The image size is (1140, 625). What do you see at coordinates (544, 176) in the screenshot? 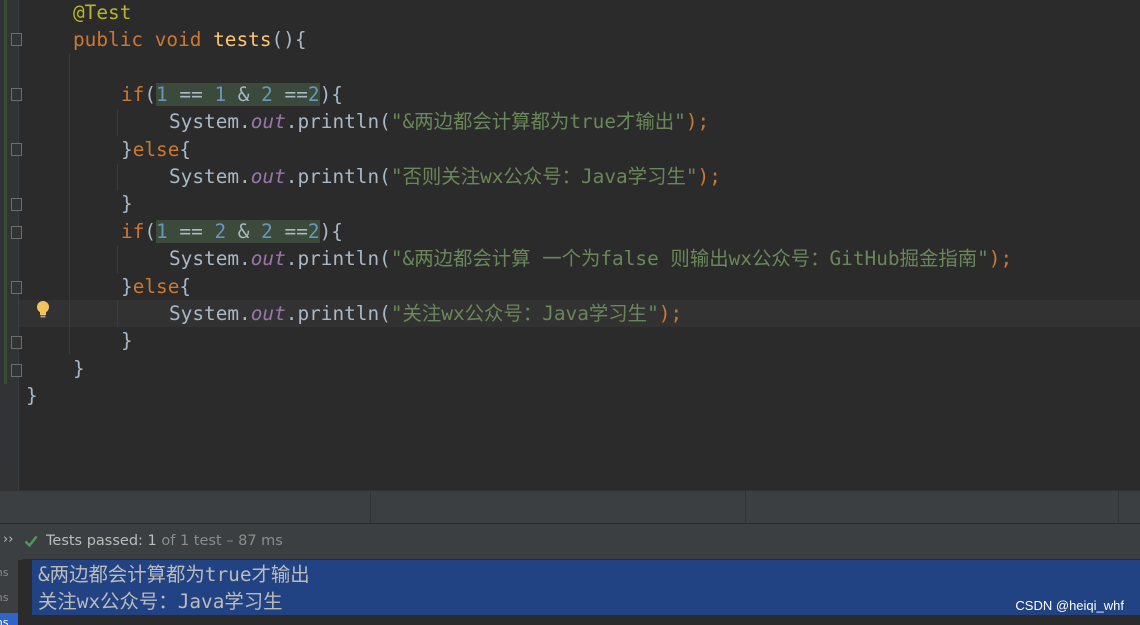
I see `string-token: "否则关注wx公众号：Java学习生"` at bounding box center [544, 176].